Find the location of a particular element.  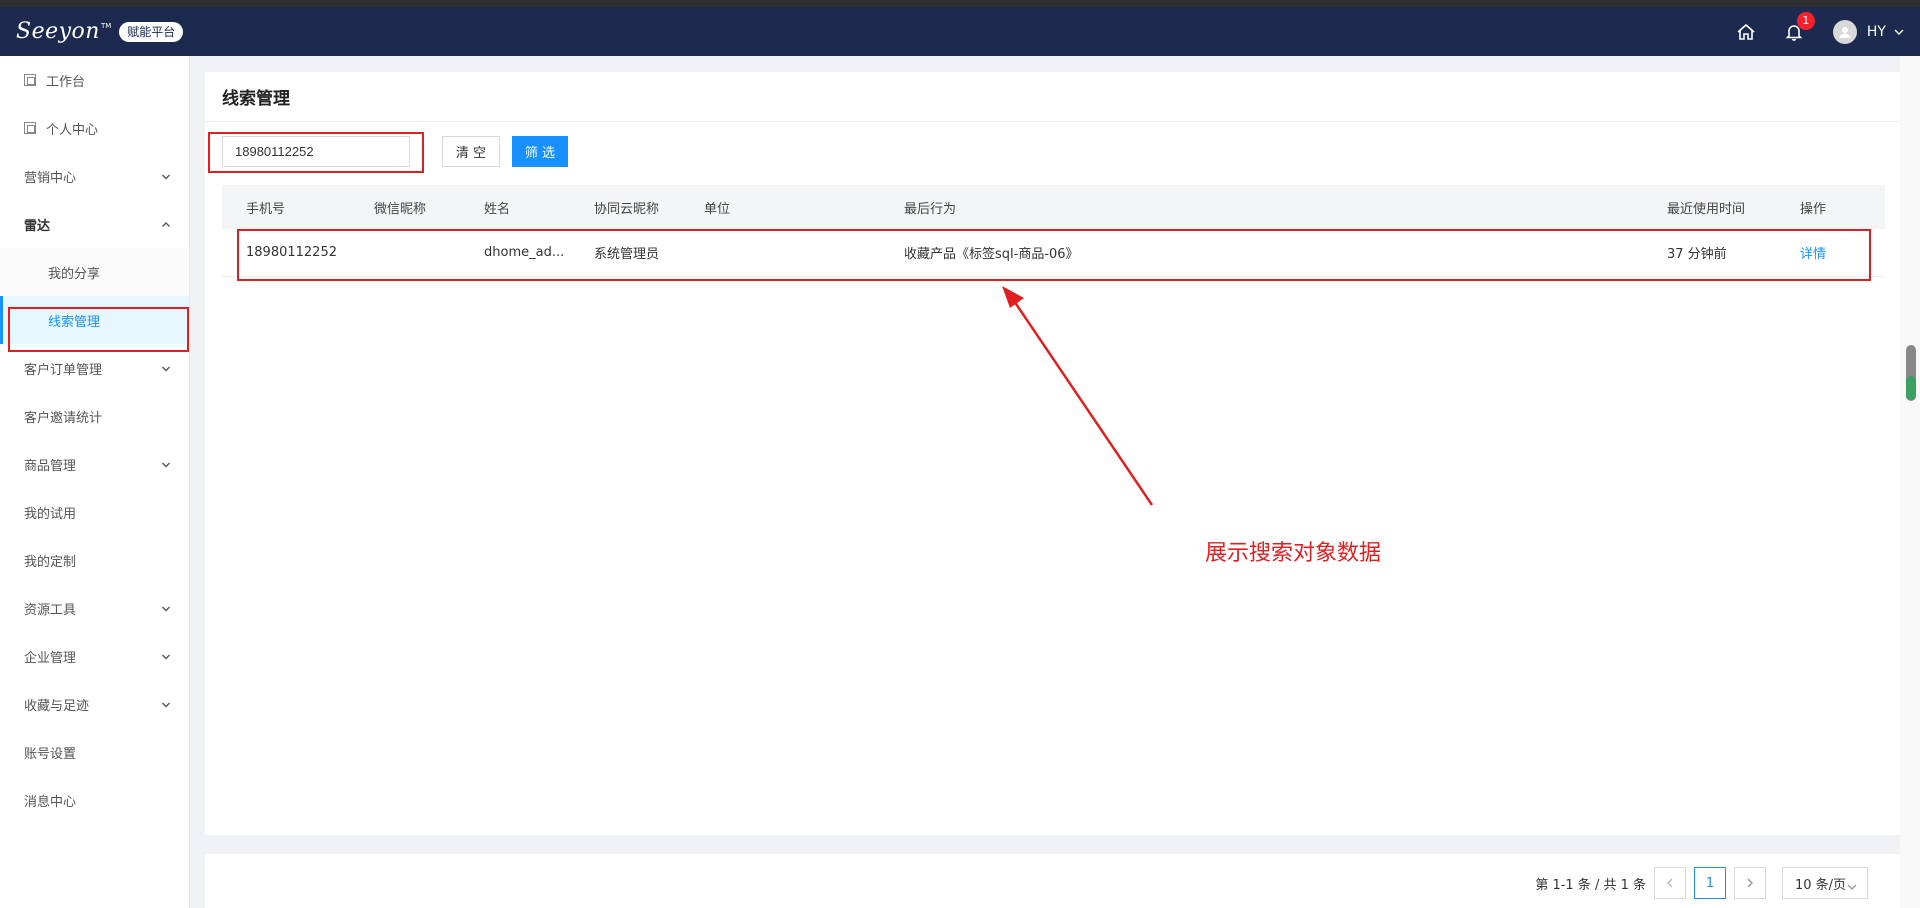

logo-trademark: TM is located at coordinates (106, 25).